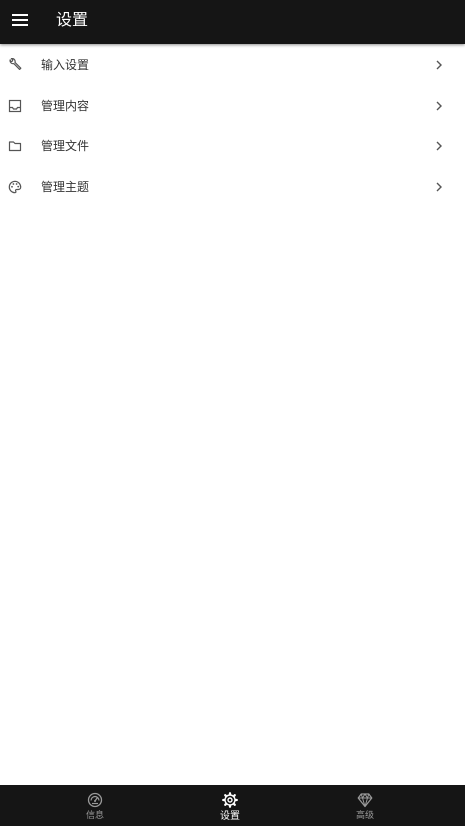 The height and width of the screenshot is (826, 465). I want to click on tab-label: 设置, so click(230, 816).